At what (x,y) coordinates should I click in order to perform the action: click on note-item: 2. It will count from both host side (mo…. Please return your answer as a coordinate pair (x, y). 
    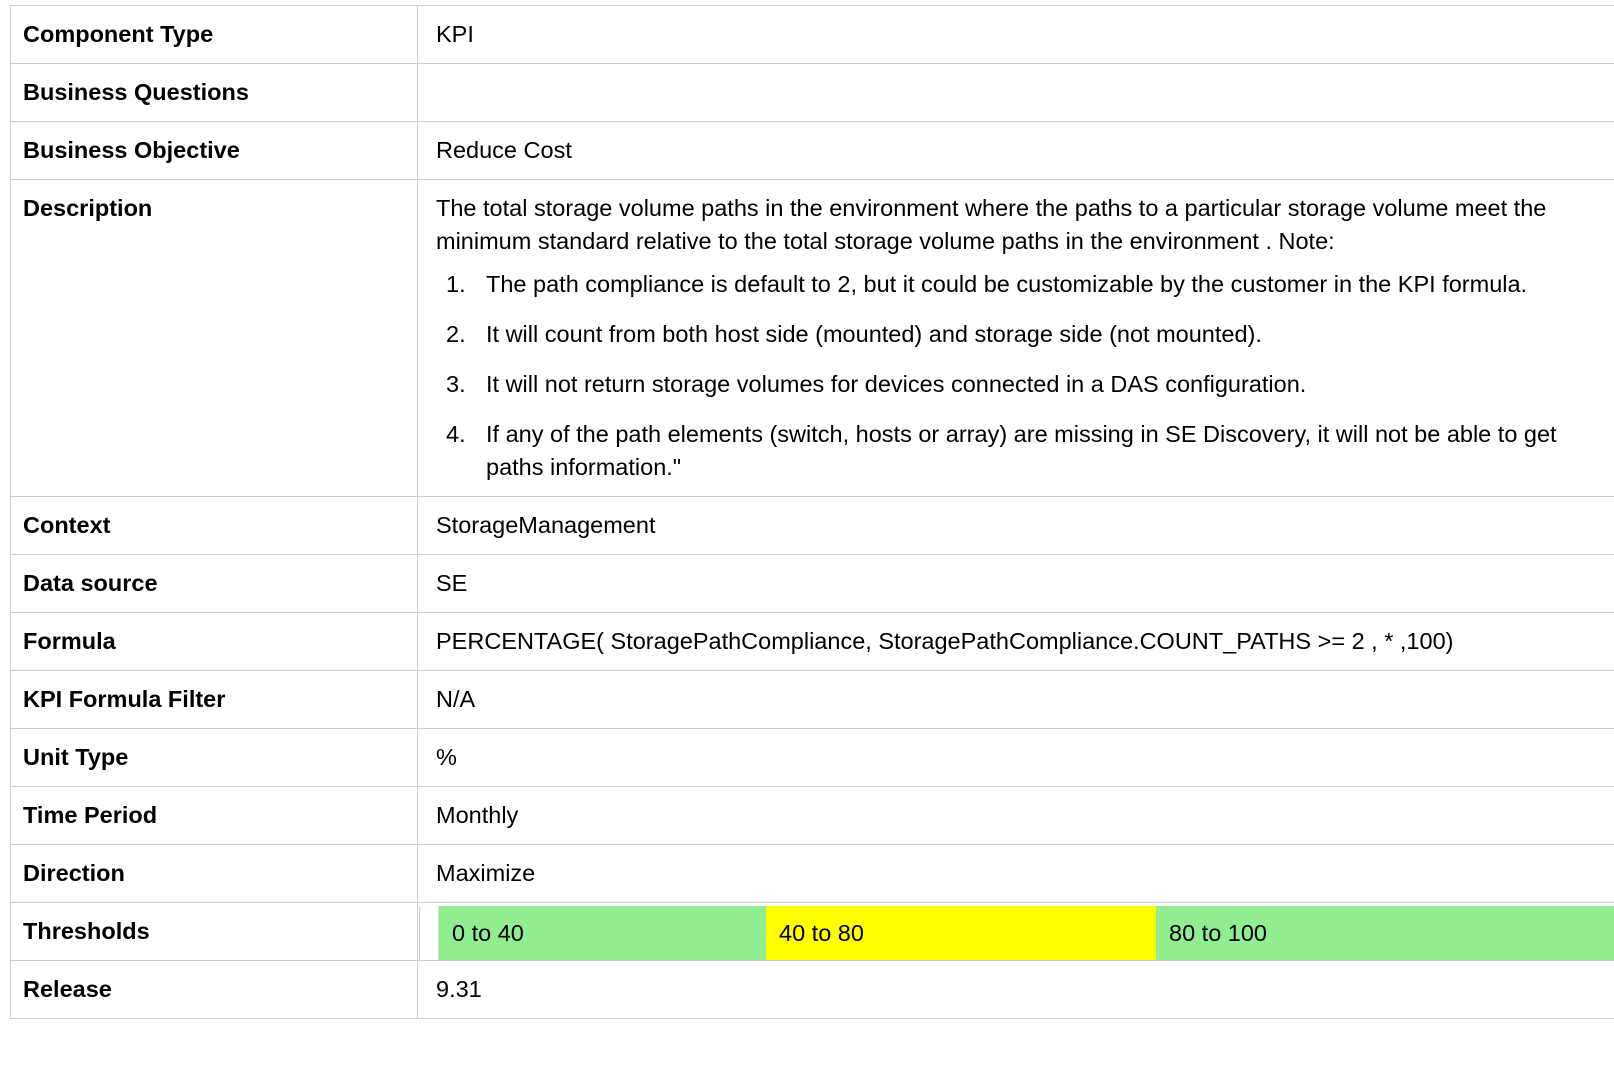
    Looking at the image, I should click on (1023, 334).